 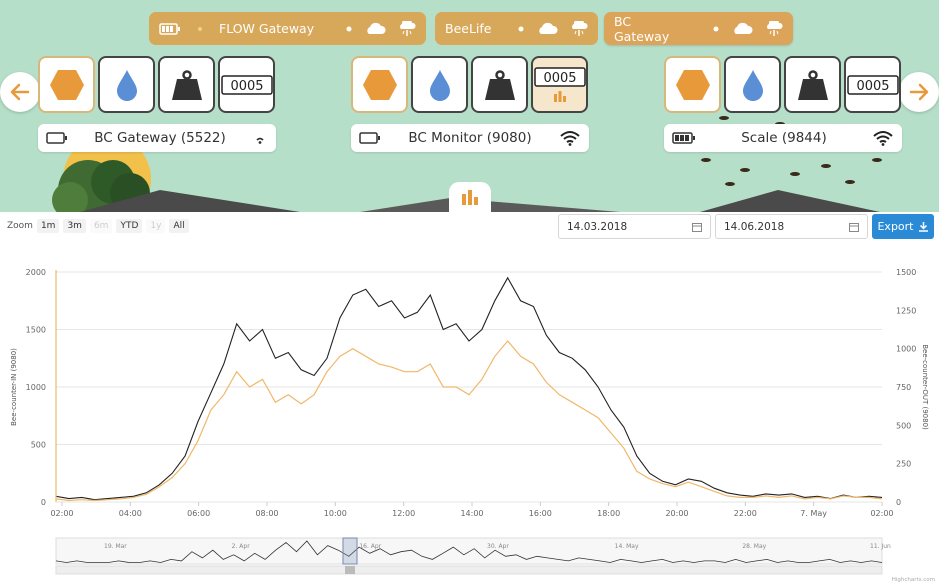 I want to click on counter-tile-selected: 0005, so click(x=559, y=84).